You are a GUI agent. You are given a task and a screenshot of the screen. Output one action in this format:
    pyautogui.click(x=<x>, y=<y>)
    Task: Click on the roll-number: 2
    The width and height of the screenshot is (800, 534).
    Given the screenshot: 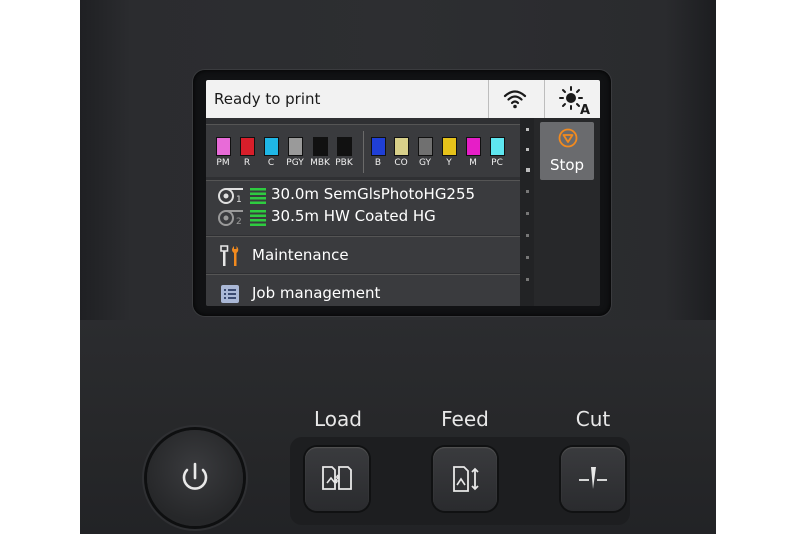 What is the action you would take?
    pyautogui.click(x=239, y=222)
    